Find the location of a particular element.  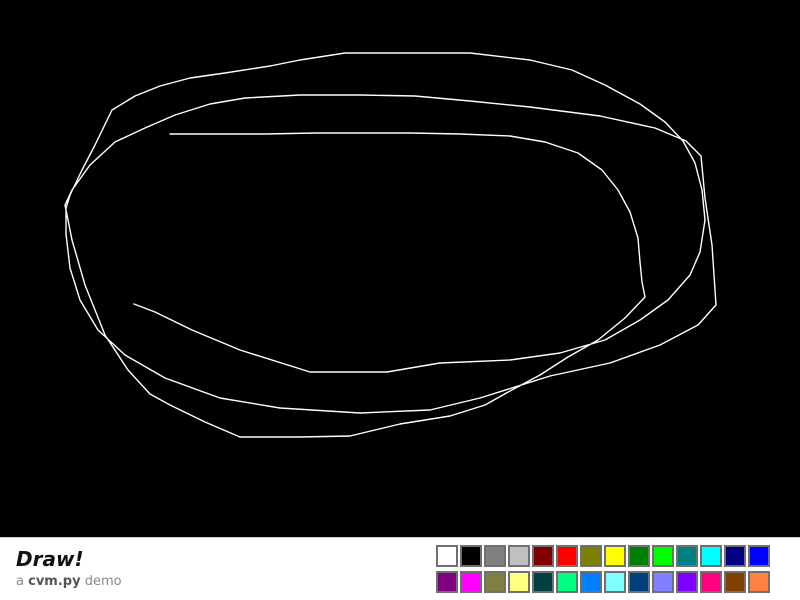

color-palette is located at coordinates (617, 570).